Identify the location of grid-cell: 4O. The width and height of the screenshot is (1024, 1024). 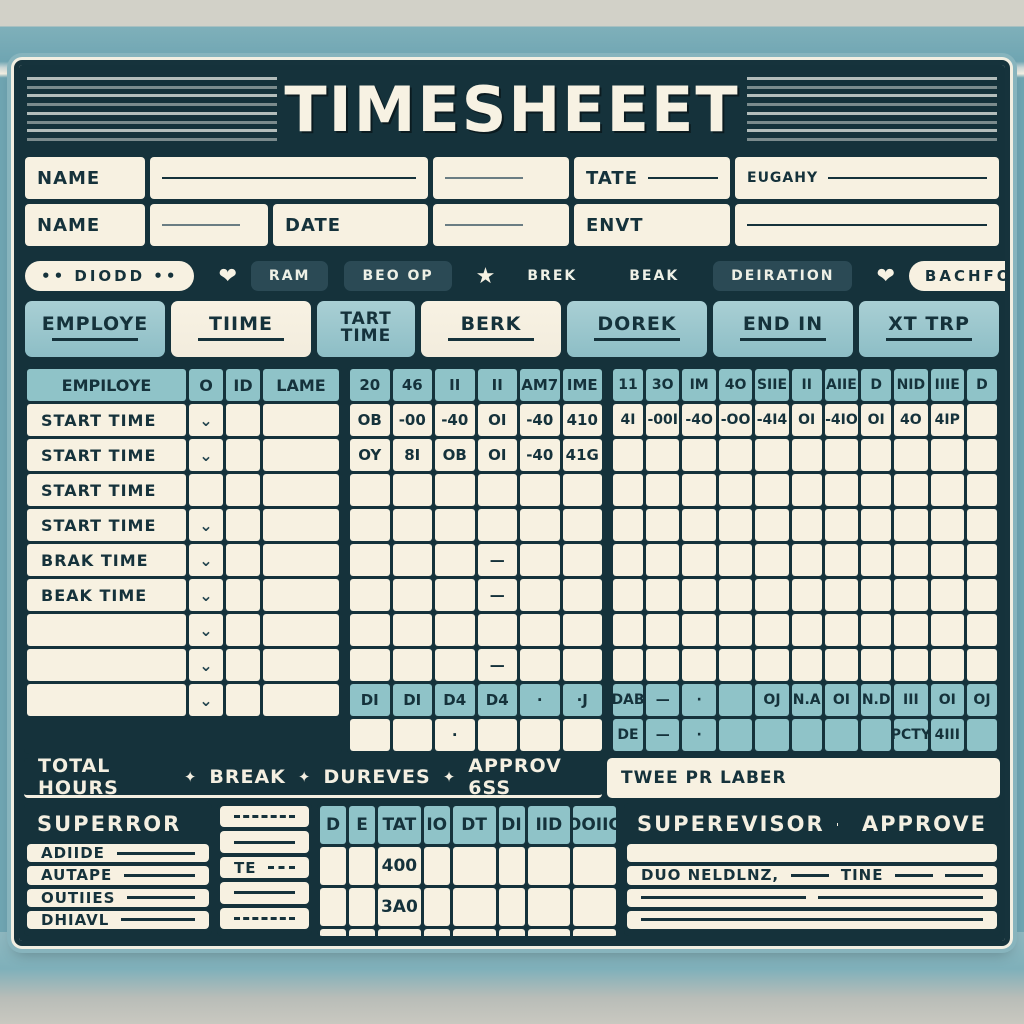
(911, 420).